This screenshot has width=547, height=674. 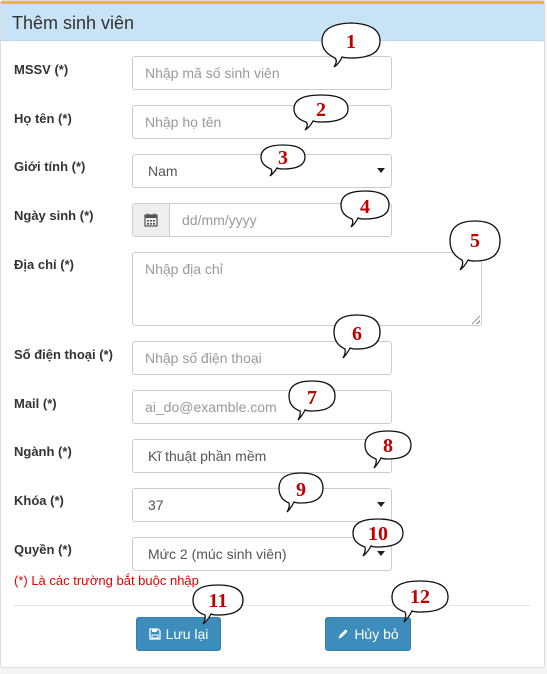 I want to click on gender-selected-value: Nam, so click(x=163, y=171).